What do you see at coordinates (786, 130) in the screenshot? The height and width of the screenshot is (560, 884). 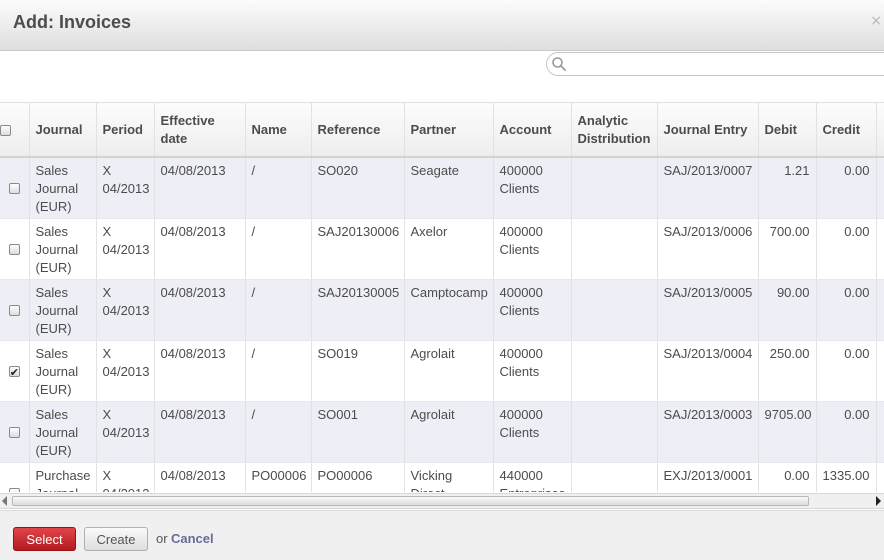 I see `column-header-debit: Debit` at bounding box center [786, 130].